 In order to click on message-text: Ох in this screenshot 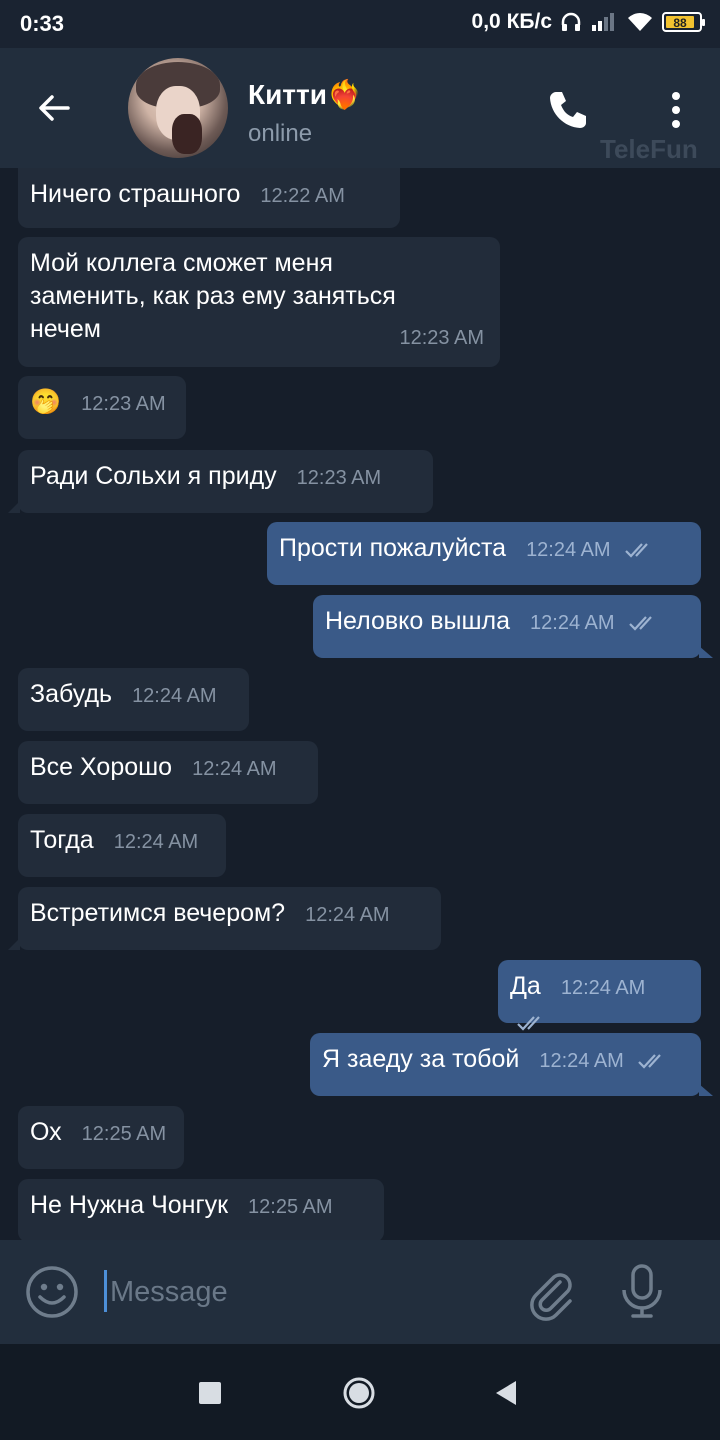, I will do `click(46, 1132)`.